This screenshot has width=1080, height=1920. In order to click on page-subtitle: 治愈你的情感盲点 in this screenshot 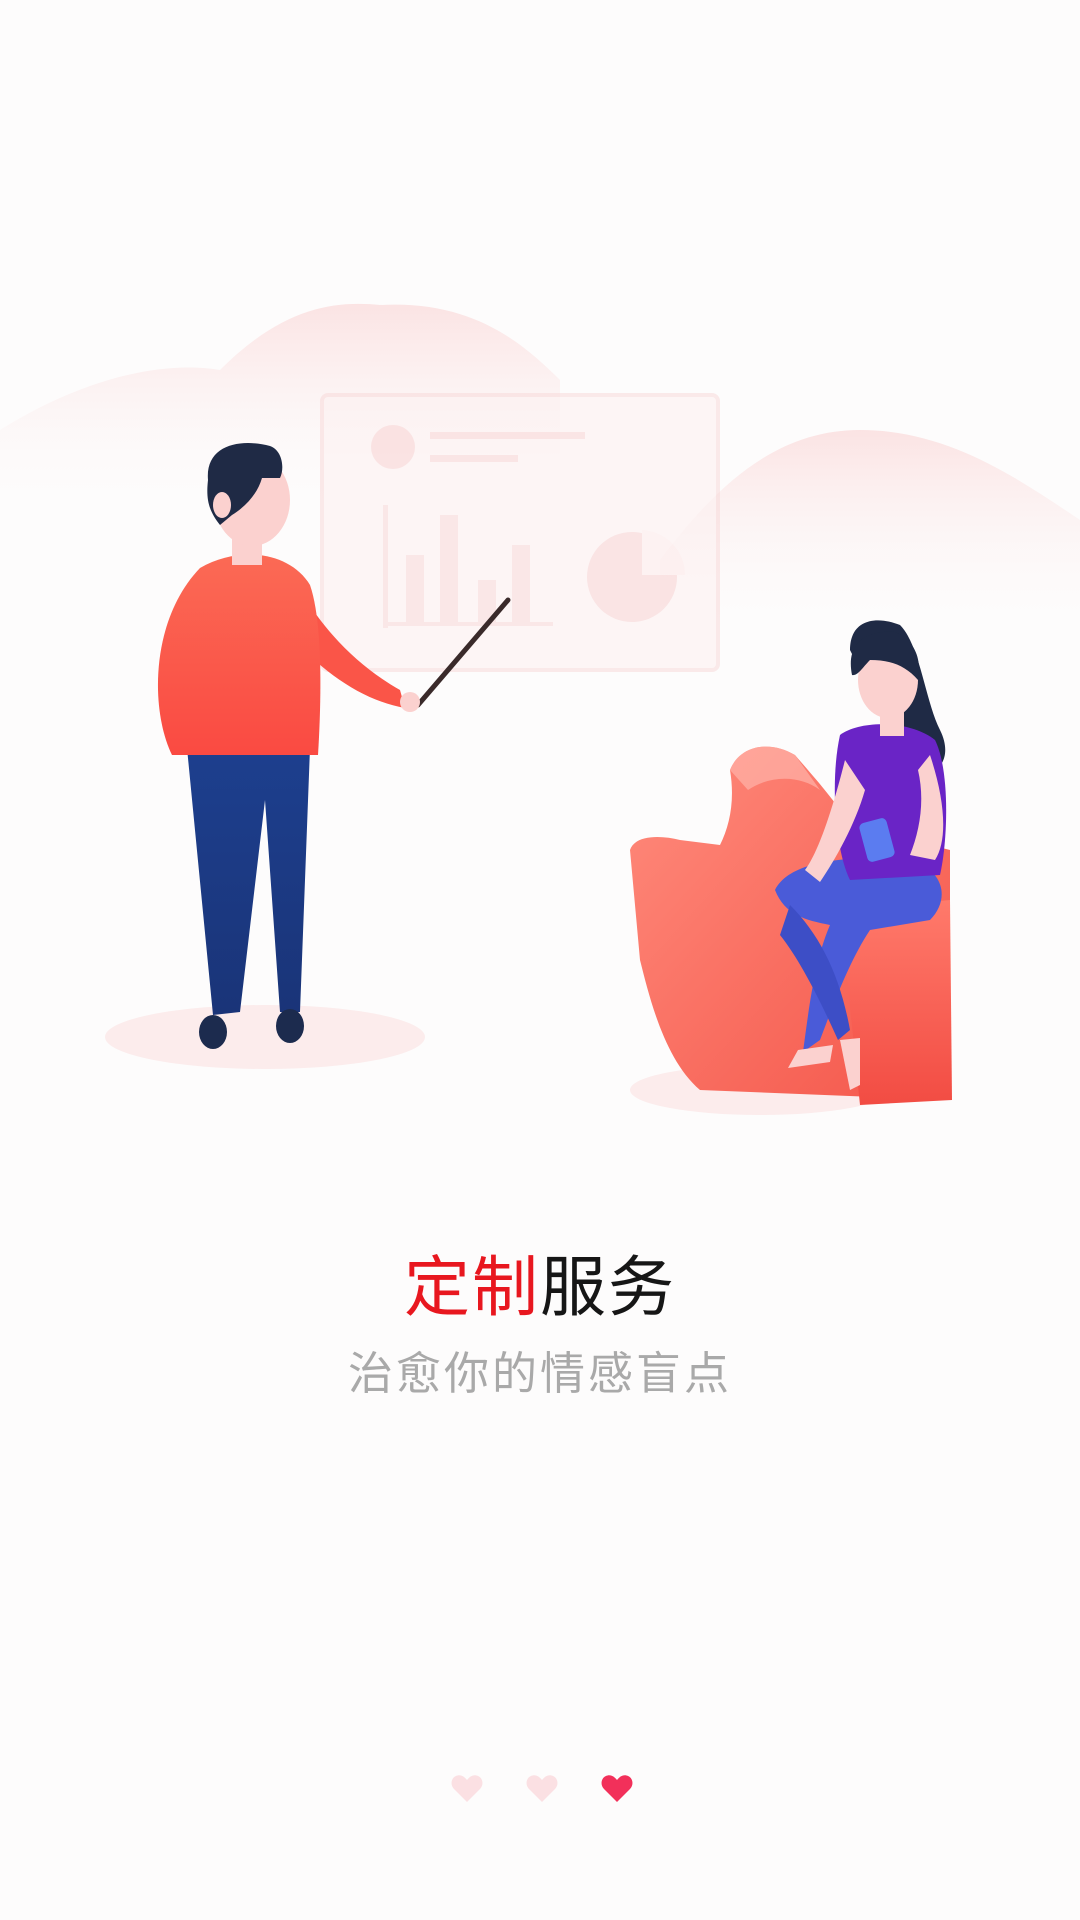, I will do `click(539, 1373)`.